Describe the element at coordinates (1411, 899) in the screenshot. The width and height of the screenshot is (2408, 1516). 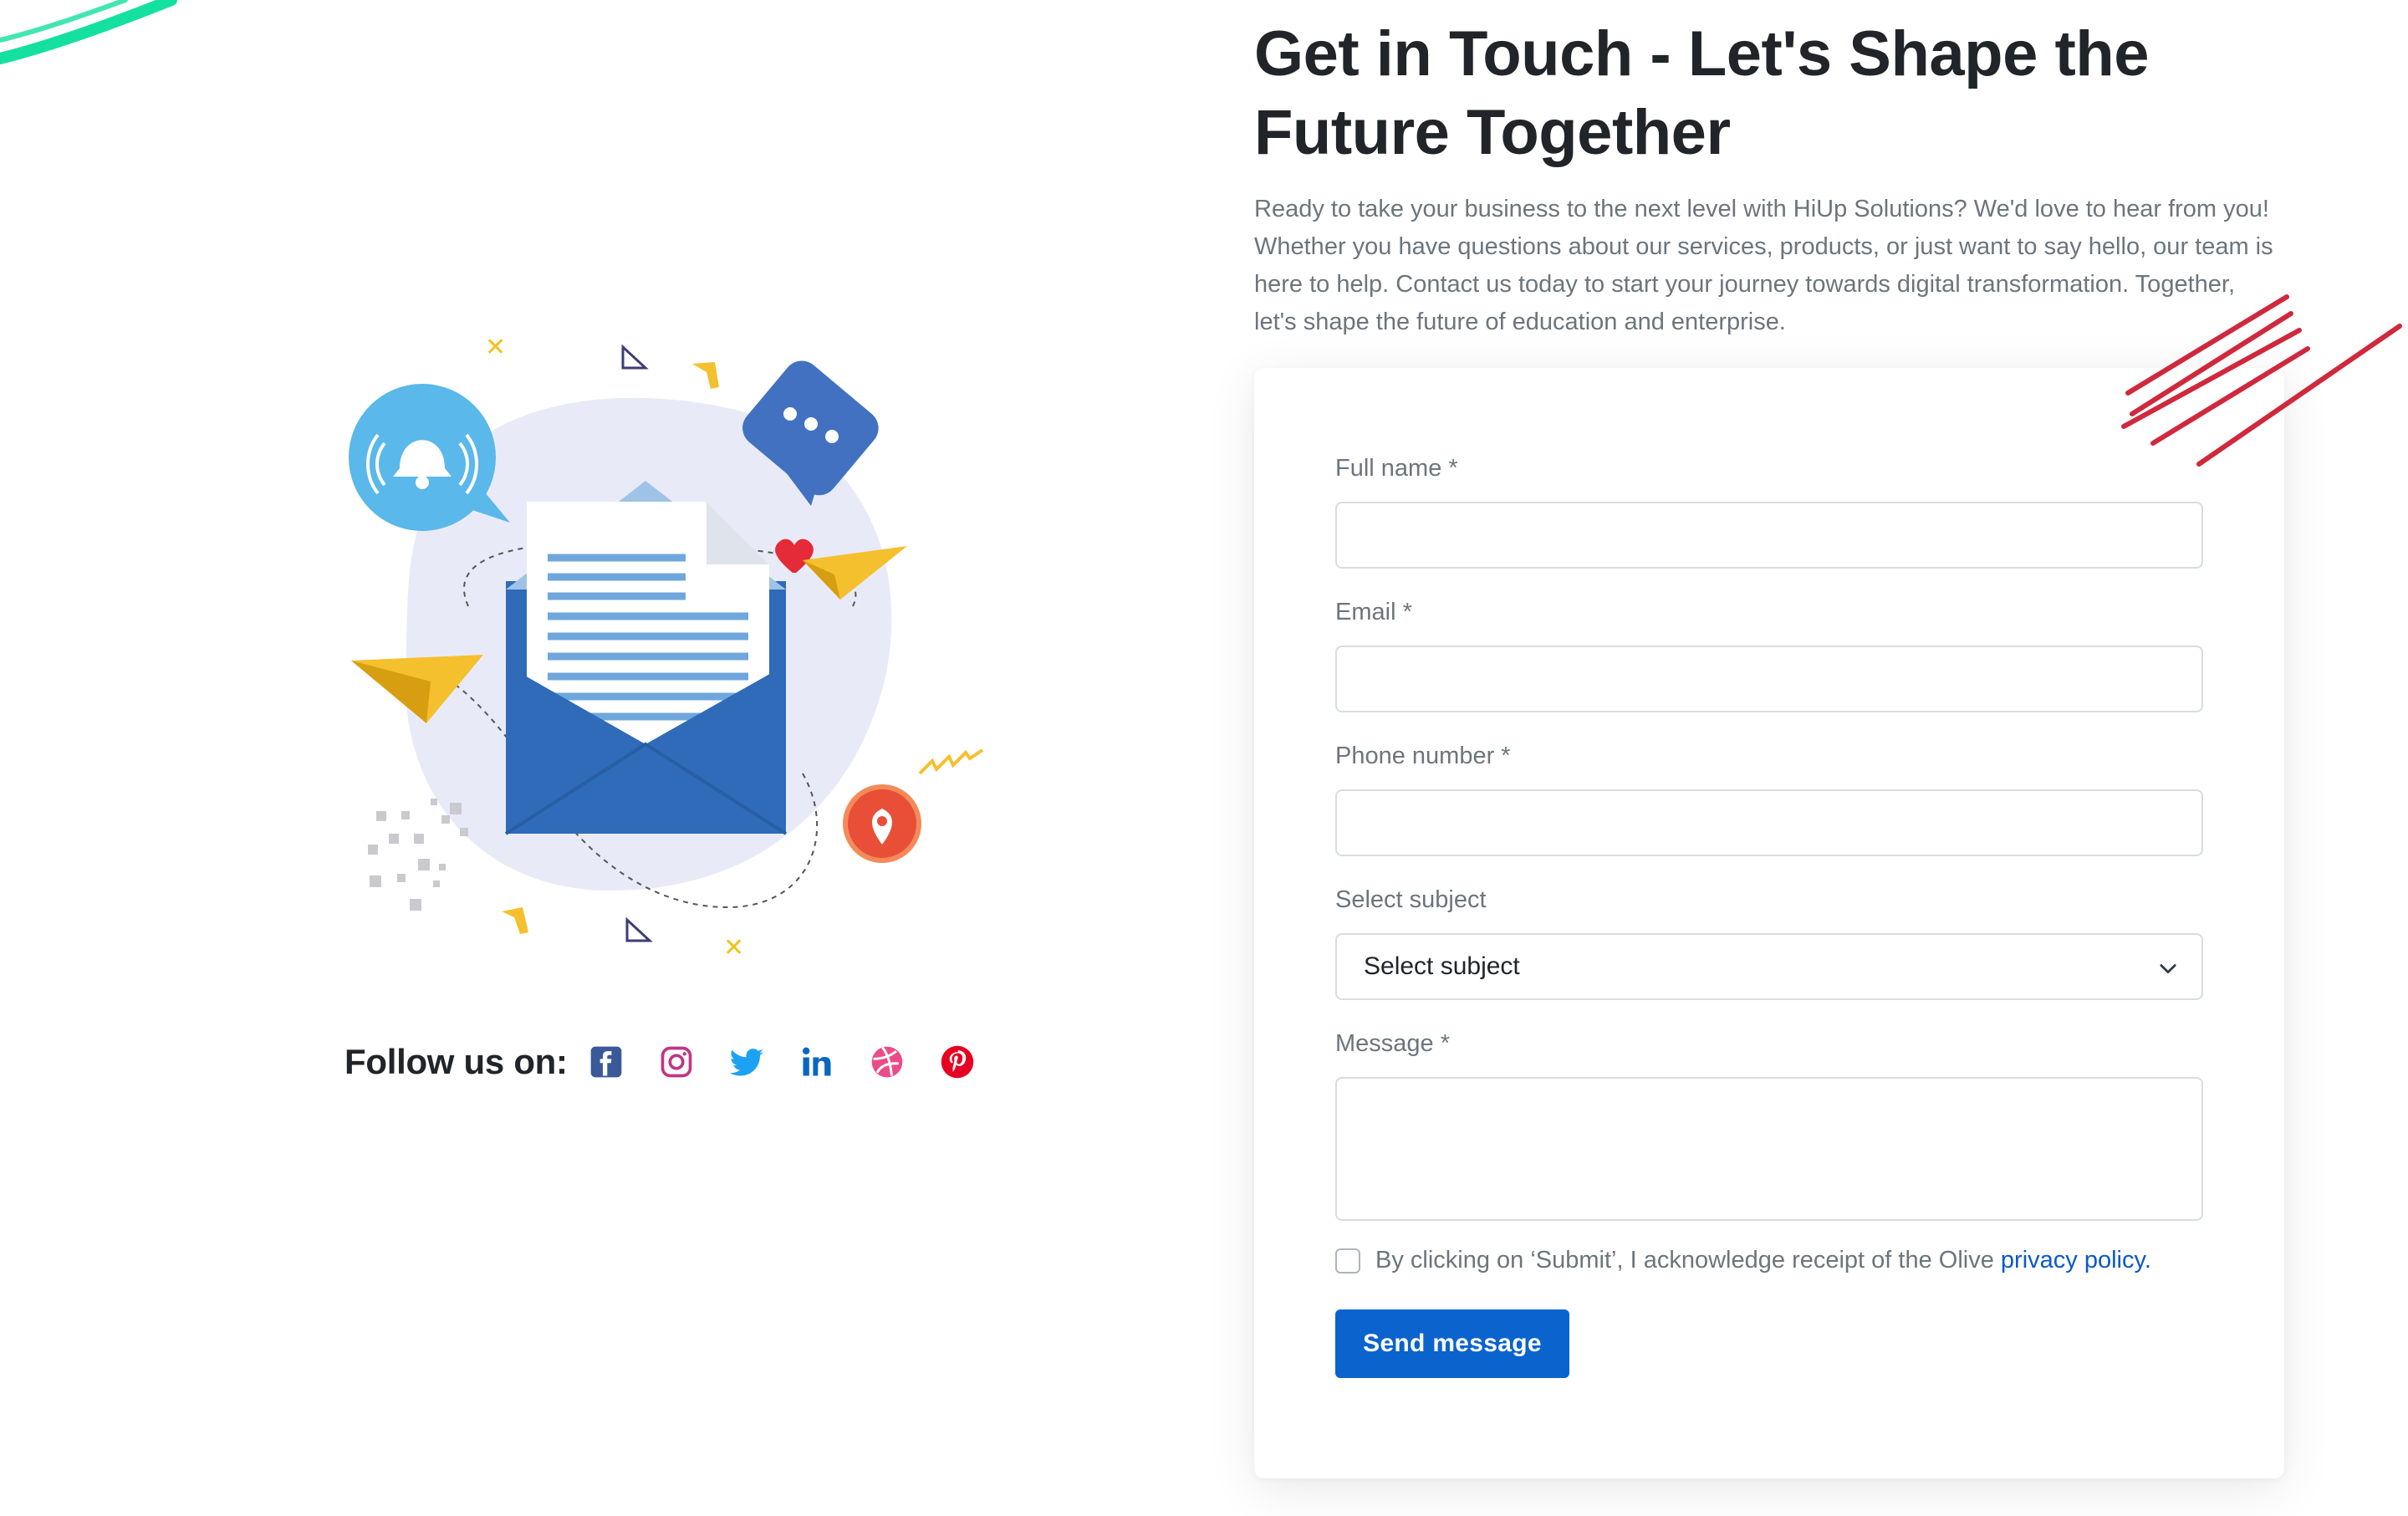
I see `subject-label: Select subject` at that location.